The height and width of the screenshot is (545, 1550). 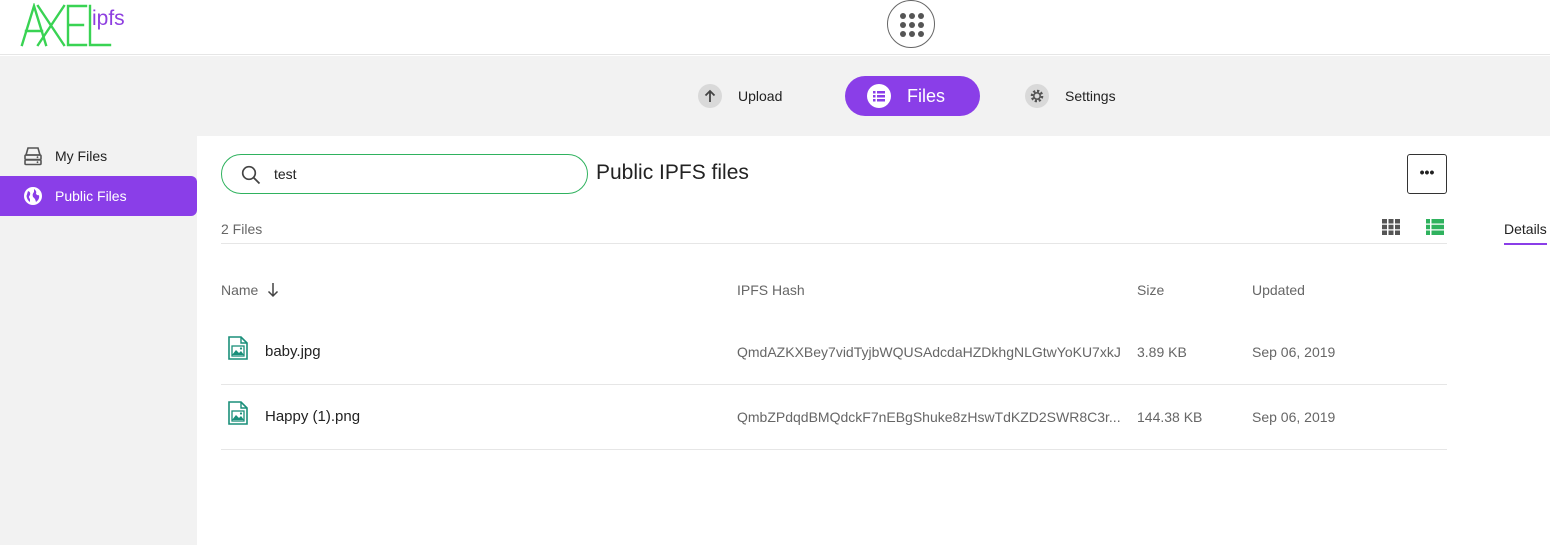 I want to click on main-nav: Upload Files Settings, so click(x=775, y=96).